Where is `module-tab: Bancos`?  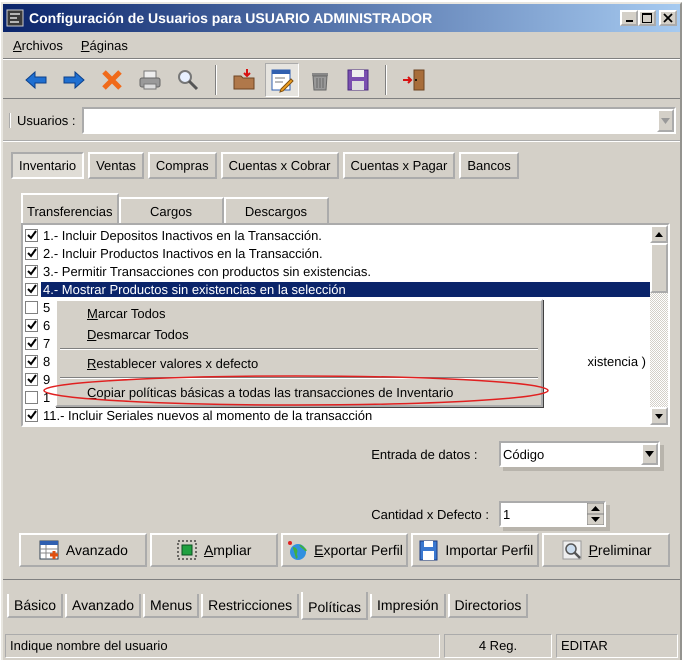 module-tab: Bancos is located at coordinates (489, 165).